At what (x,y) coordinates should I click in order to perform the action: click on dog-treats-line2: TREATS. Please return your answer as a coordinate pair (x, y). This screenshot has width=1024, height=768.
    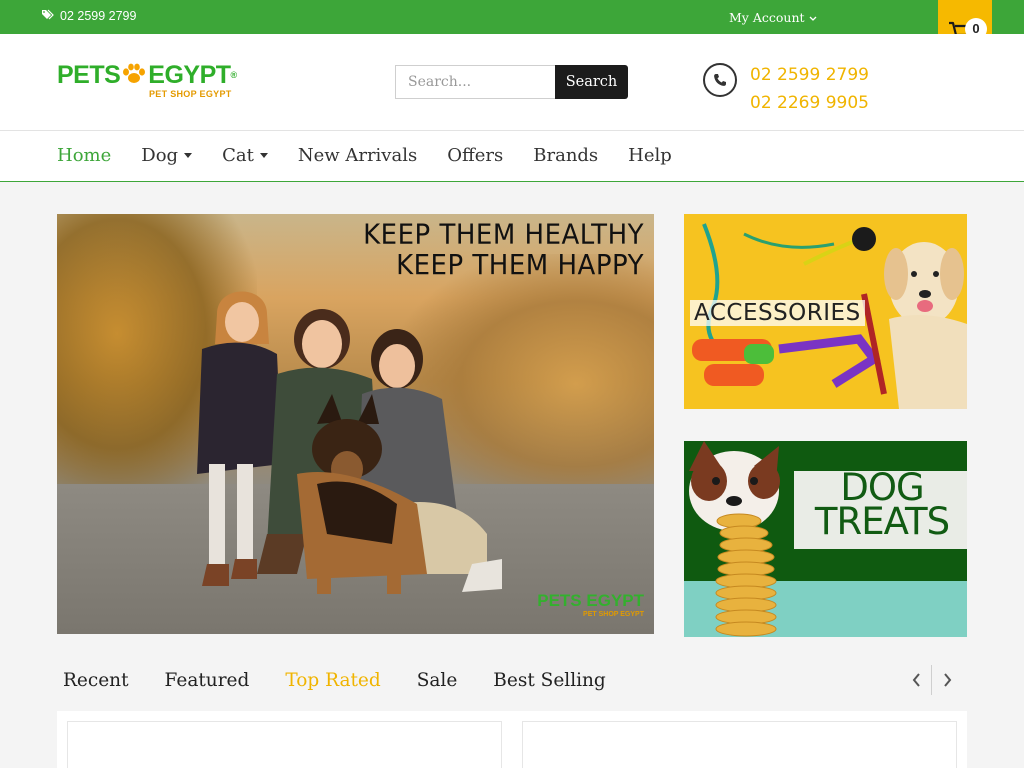
    Looking at the image, I should click on (882, 521).